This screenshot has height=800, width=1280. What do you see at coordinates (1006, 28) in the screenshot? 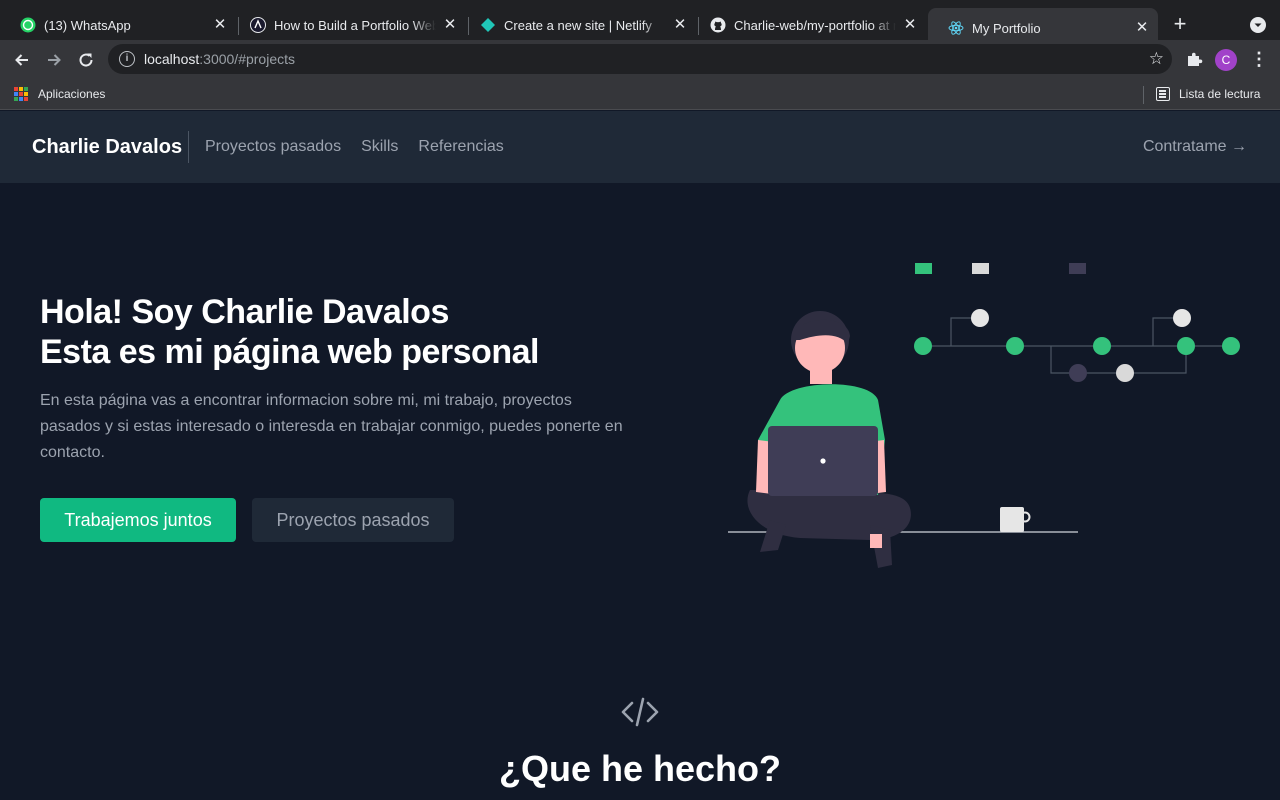
I see `tab-title: My Portfolio` at bounding box center [1006, 28].